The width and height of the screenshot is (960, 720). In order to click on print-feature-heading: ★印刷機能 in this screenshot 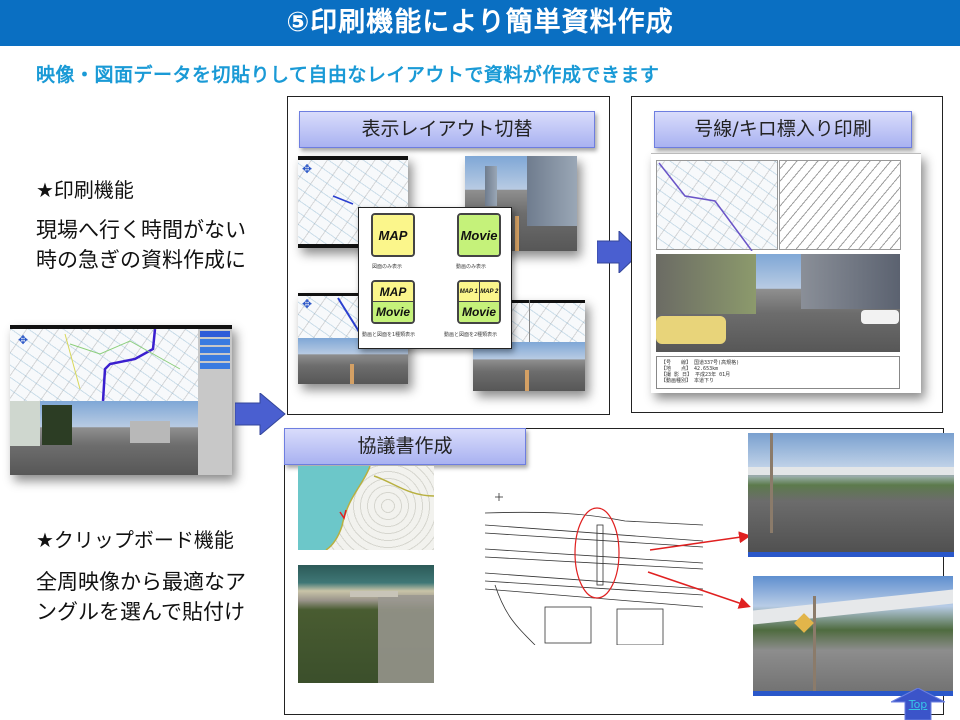, I will do `click(85, 190)`.